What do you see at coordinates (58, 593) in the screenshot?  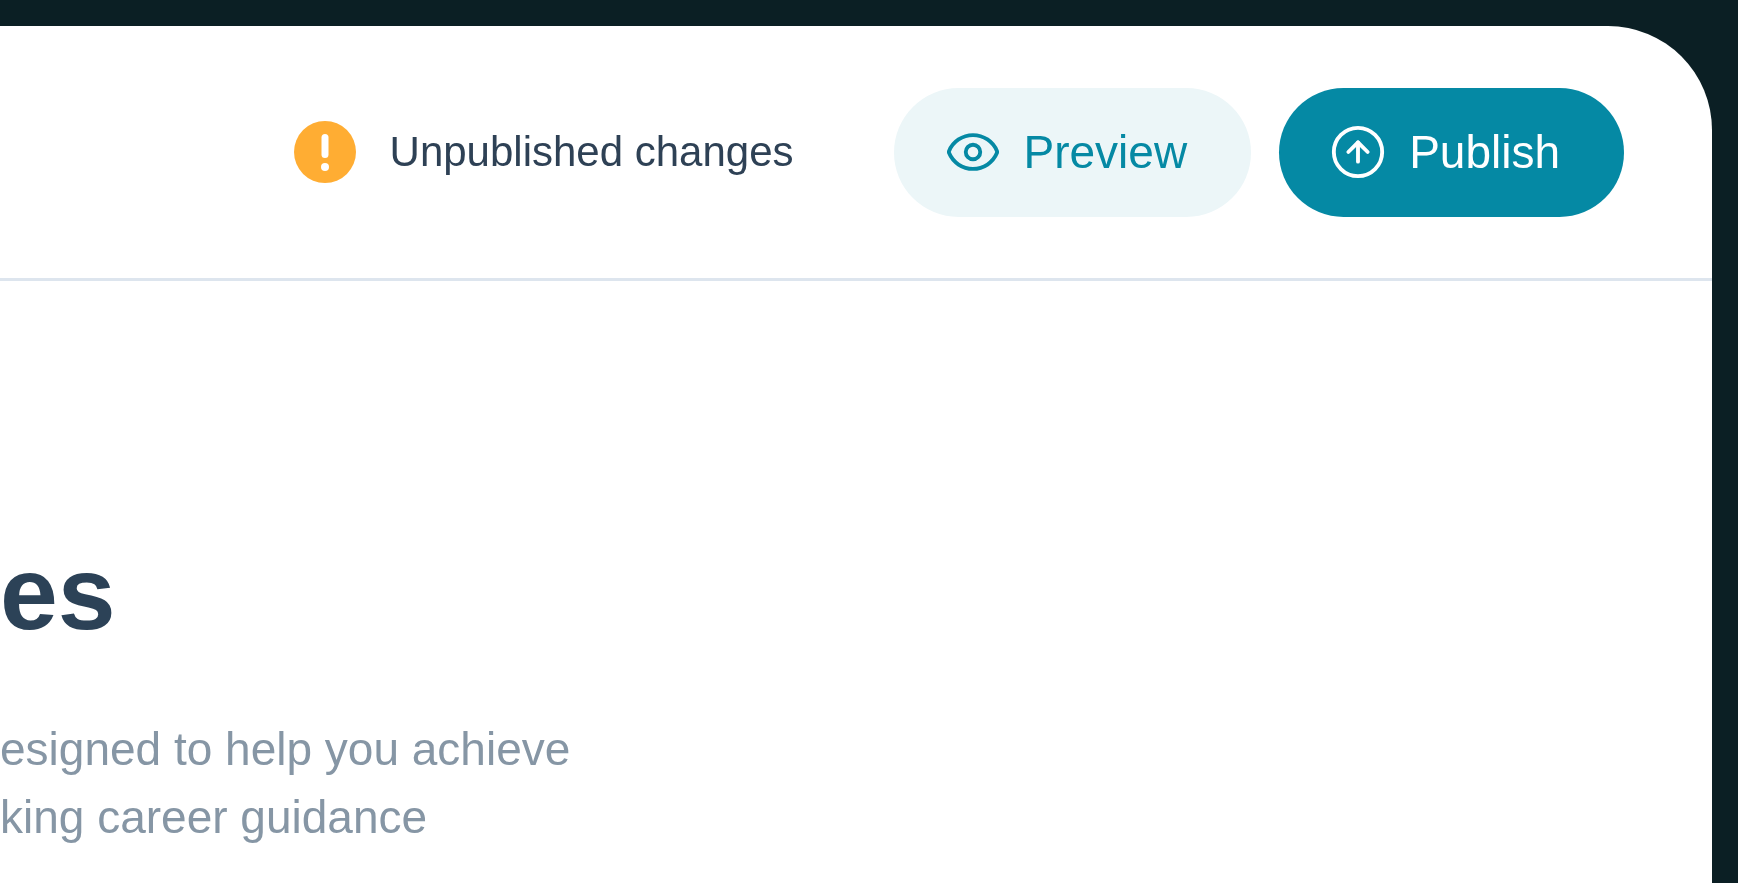 I see `page-heading: es` at bounding box center [58, 593].